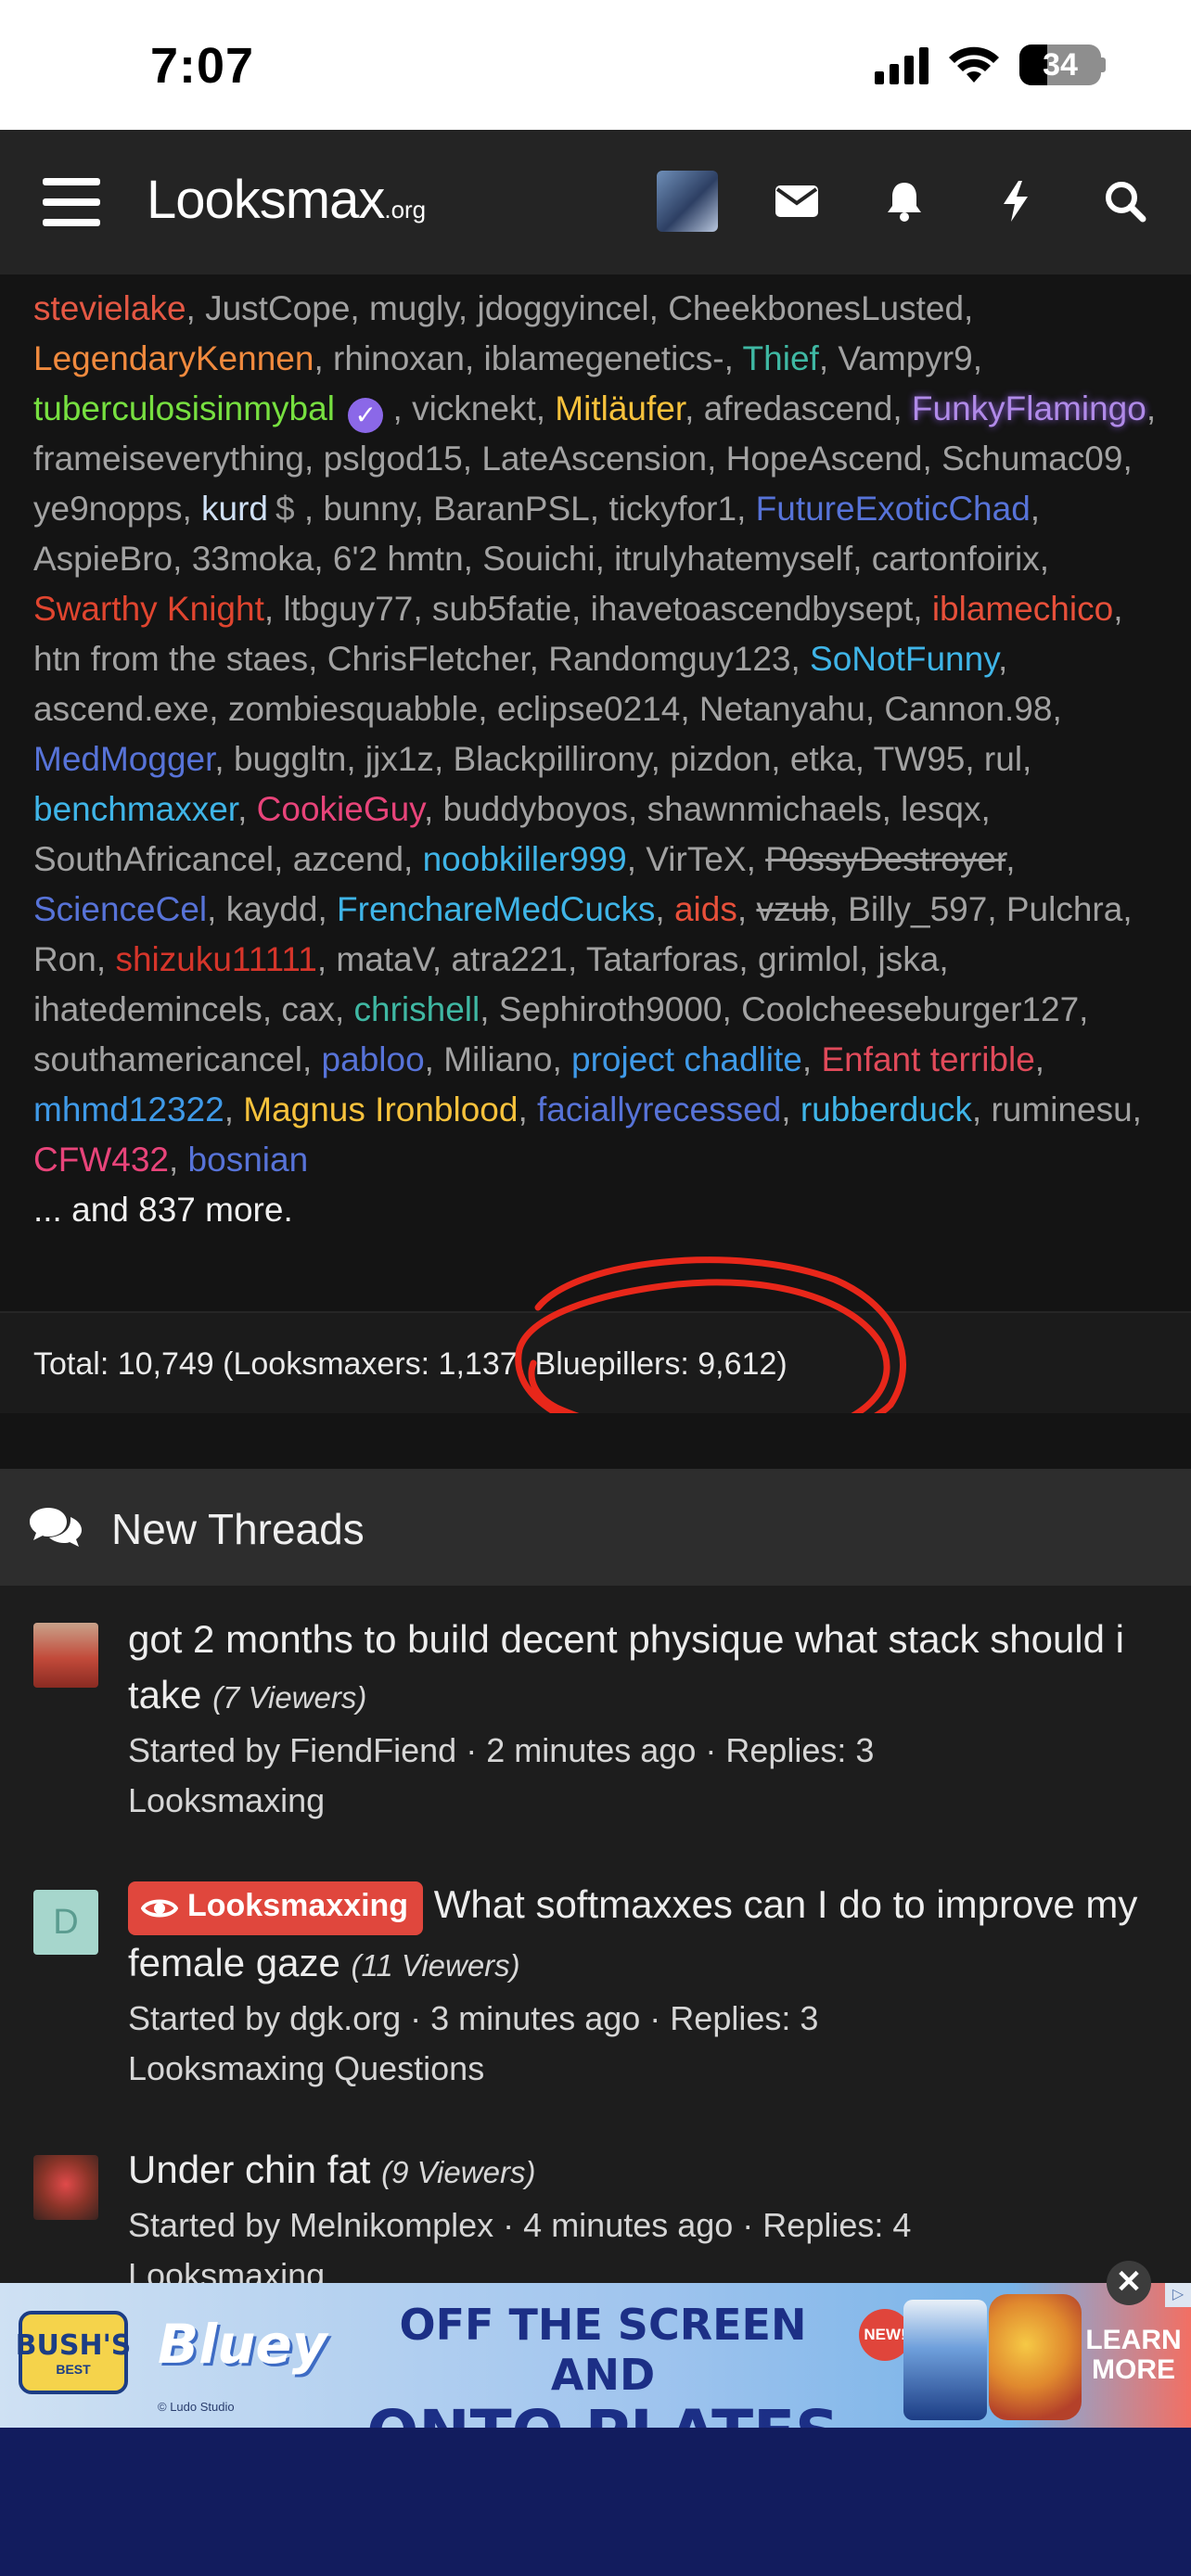  What do you see at coordinates (167, 1059) in the screenshot?
I see `member-name: southamericancel` at bounding box center [167, 1059].